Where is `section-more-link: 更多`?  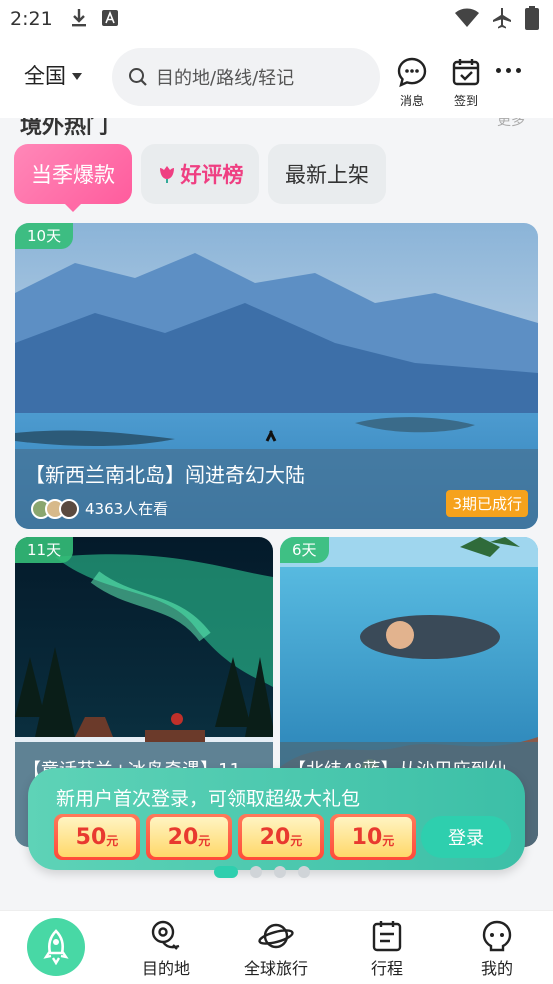 section-more-link: 更多 is located at coordinates (511, 124).